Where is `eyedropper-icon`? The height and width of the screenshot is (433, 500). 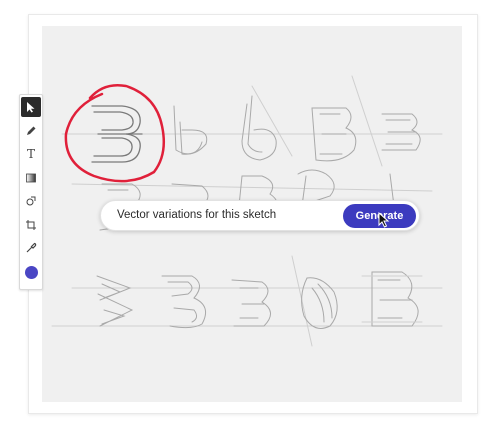
eyedropper-icon is located at coordinates (31, 248).